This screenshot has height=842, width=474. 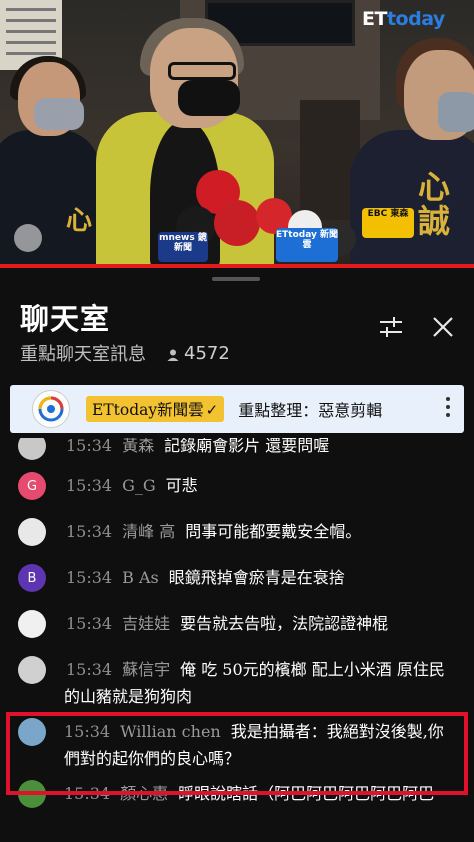 What do you see at coordinates (65, 319) in the screenshot?
I see `chat-title: 聊天室` at bounding box center [65, 319].